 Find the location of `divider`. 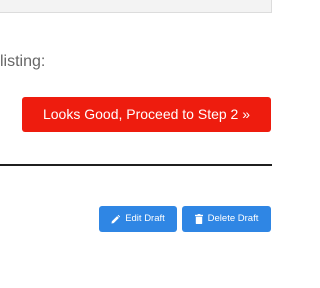

divider is located at coordinates (136, 165).